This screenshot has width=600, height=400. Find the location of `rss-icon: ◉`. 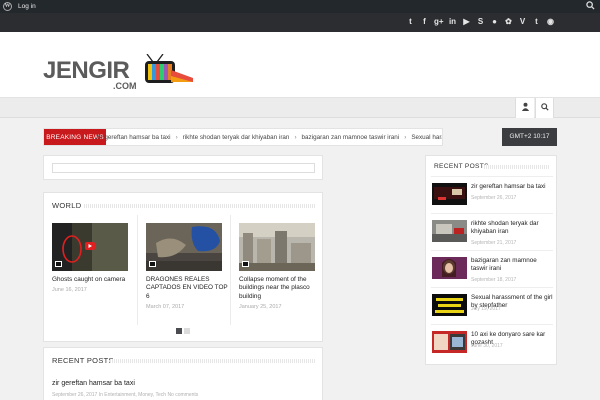

rss-icon: ◉ is located at coordinates (550, 21).